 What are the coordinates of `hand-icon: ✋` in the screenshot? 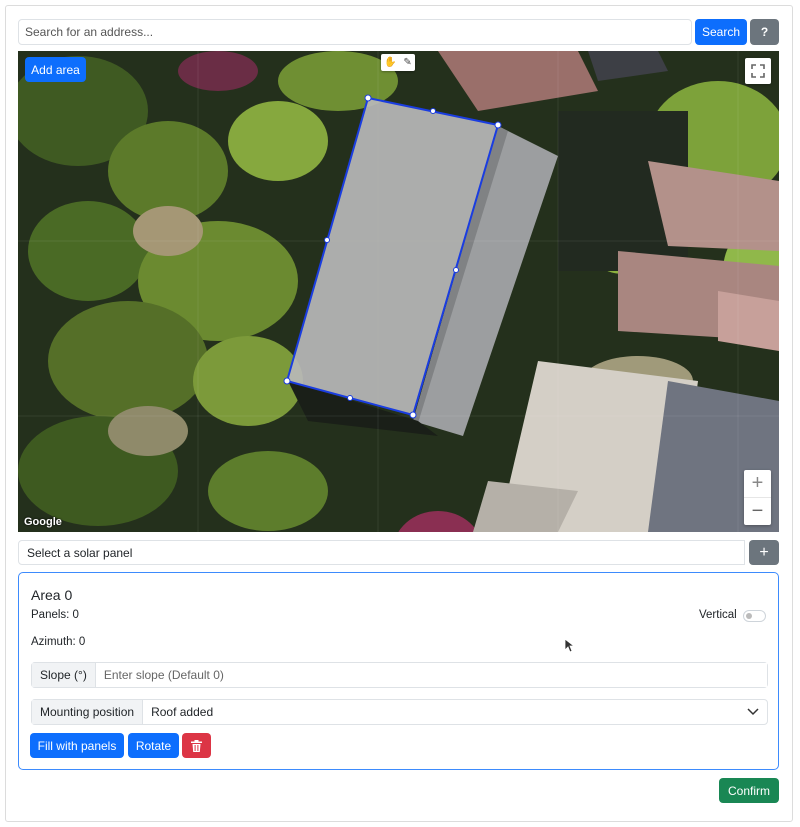 It's located at (390, 62).